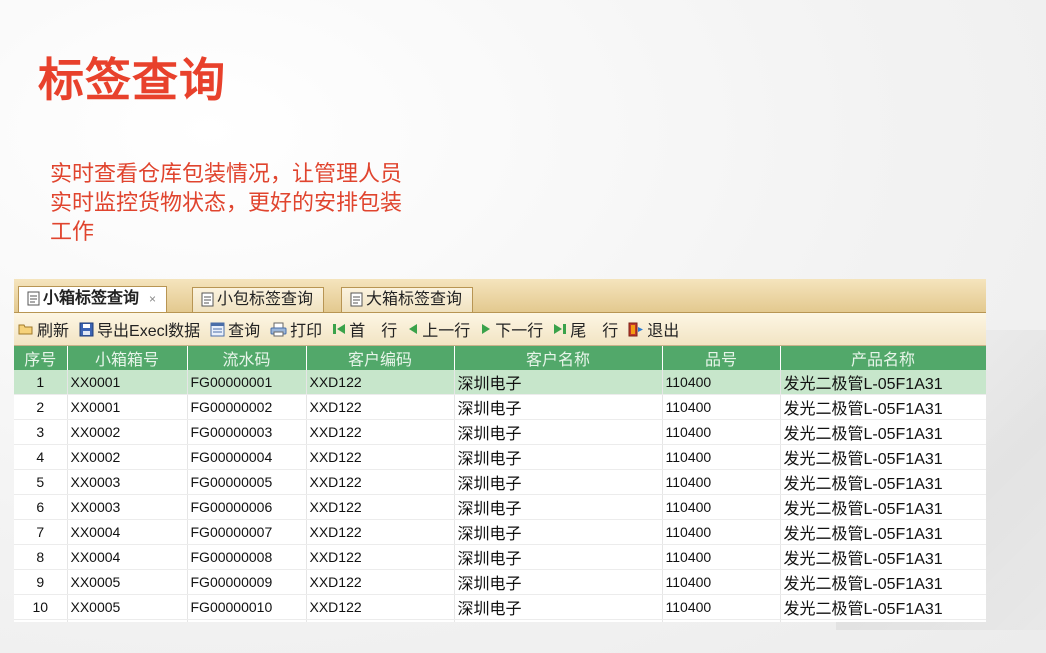 The width and height of the screenshot is (1046, 653). Describe the element at coordinates (356, 299) in the screenshot. I see `document-icon` at that location.